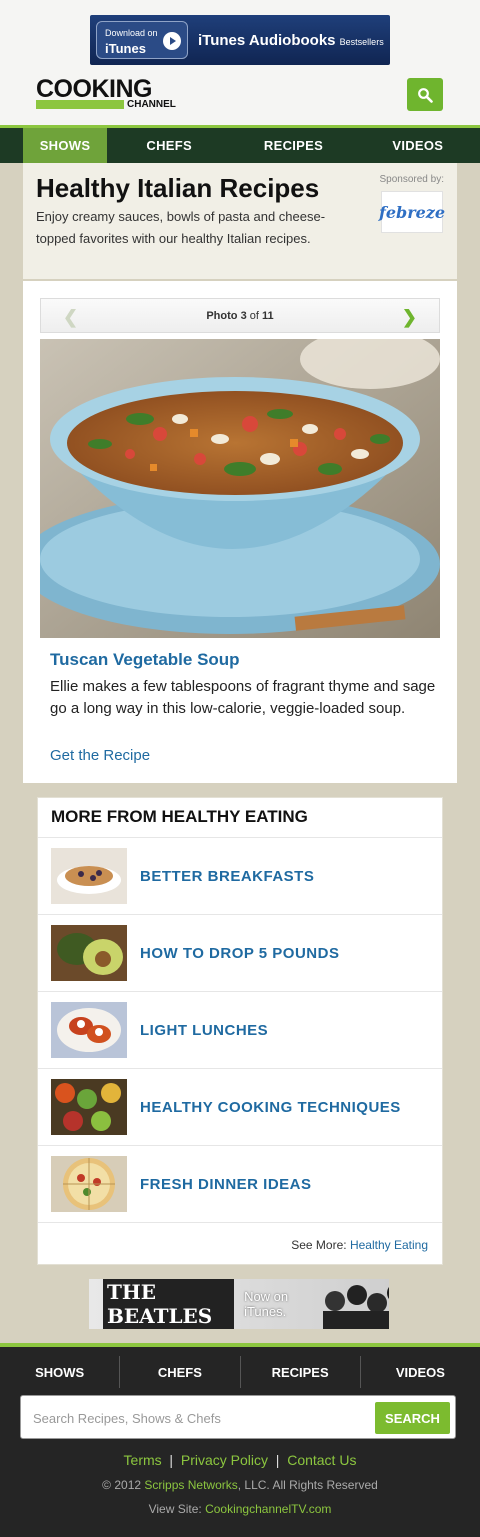  Describe the element at coordinates (268, 1509) in the screenshot. I see `view-site-link: CookingchannelTV.com` at that location.